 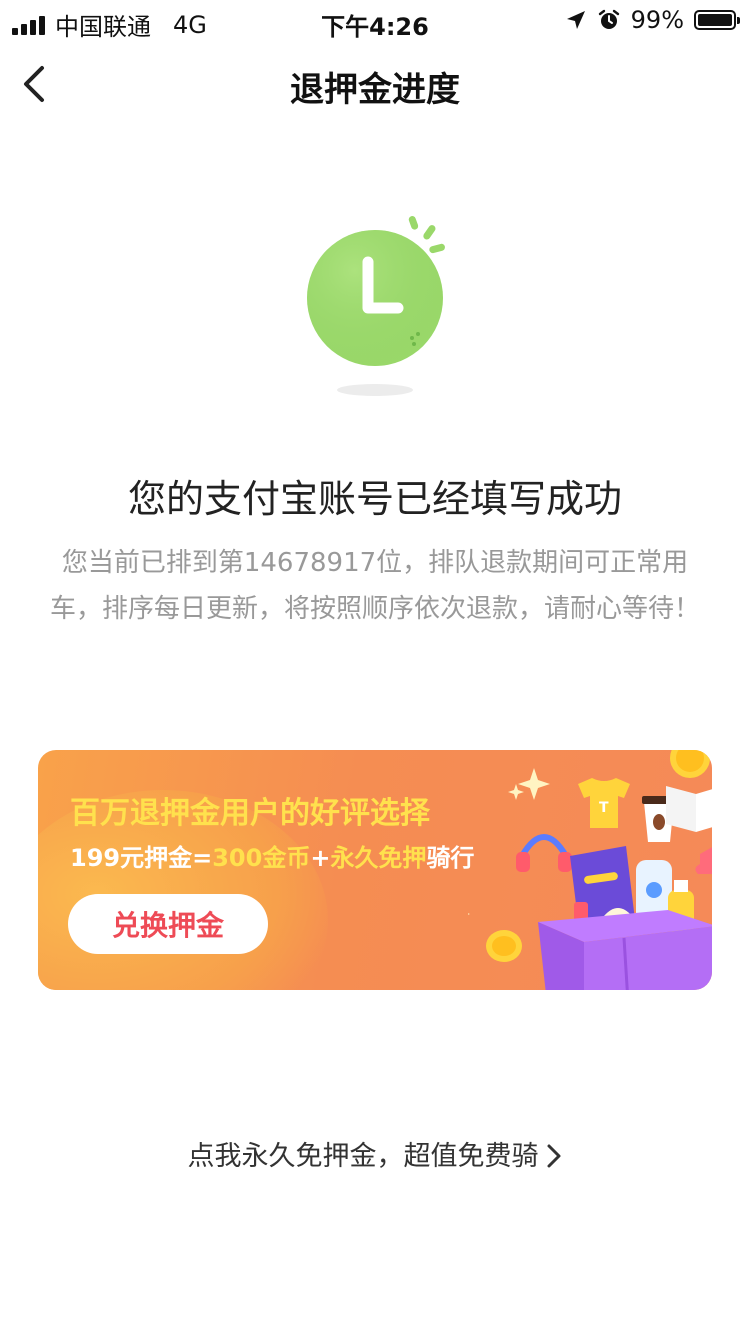 I want to click on page-title: 退押金进度, so click(x=375, y=90).